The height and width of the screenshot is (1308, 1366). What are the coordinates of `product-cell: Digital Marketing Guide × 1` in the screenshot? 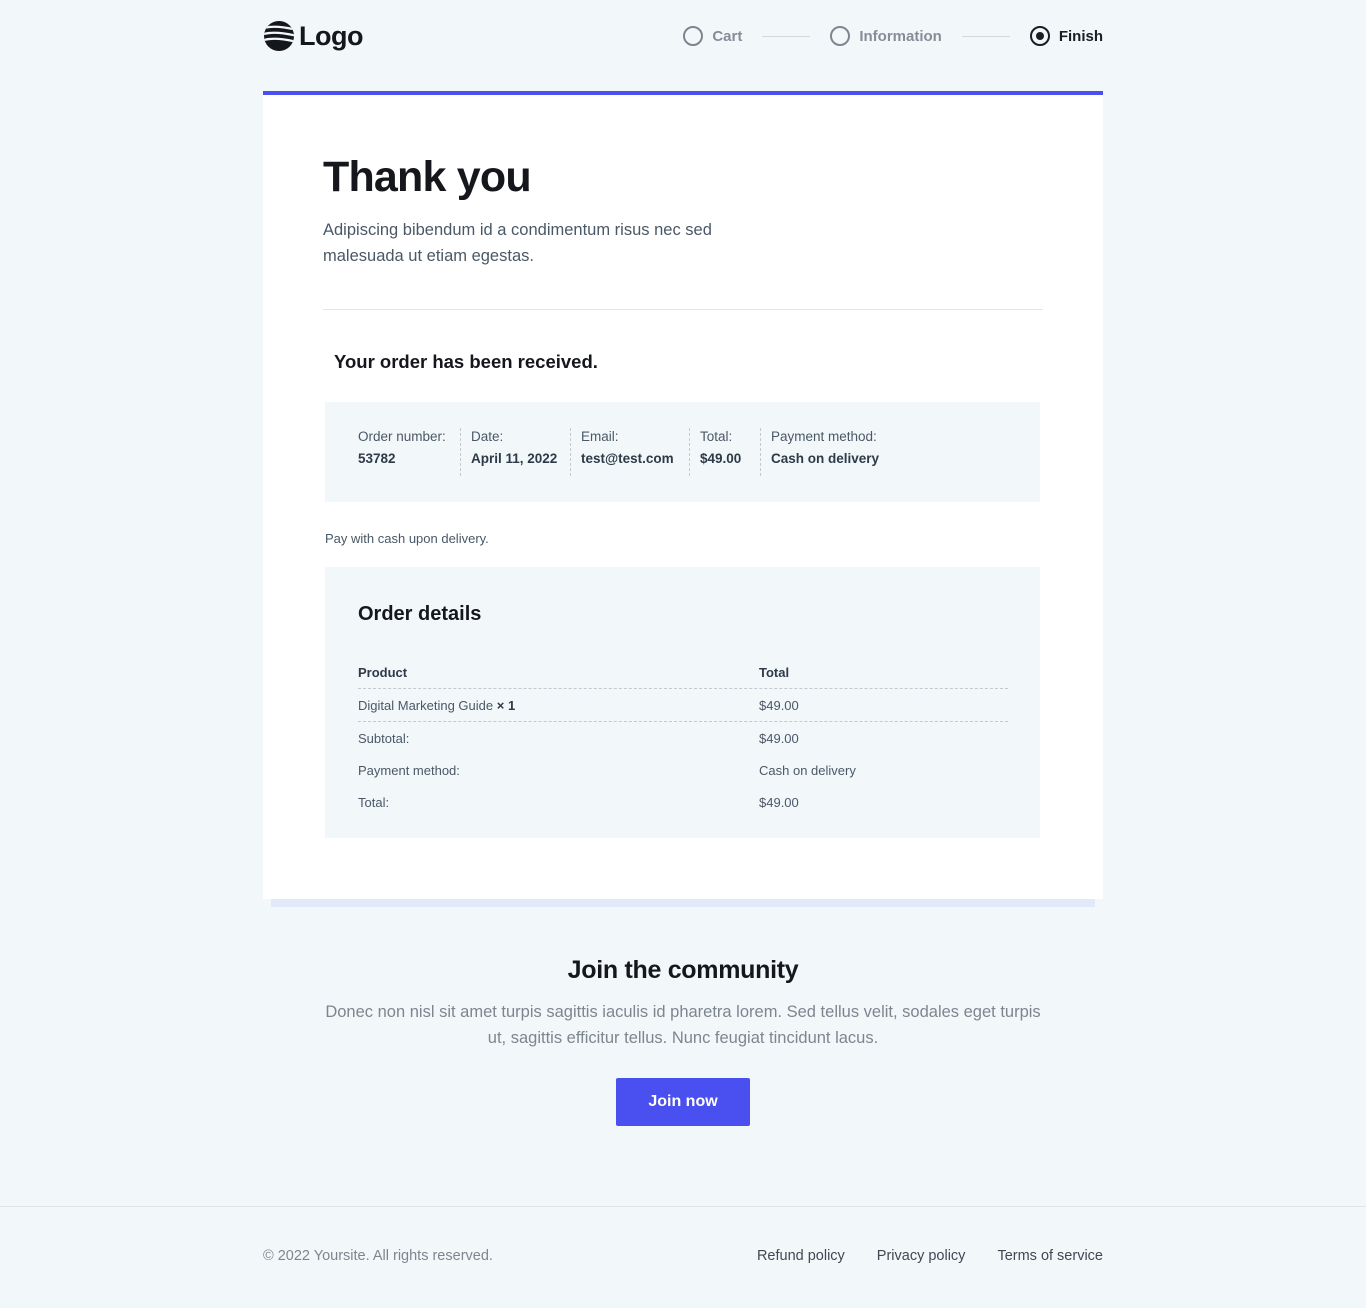 It's located at (436, 705).